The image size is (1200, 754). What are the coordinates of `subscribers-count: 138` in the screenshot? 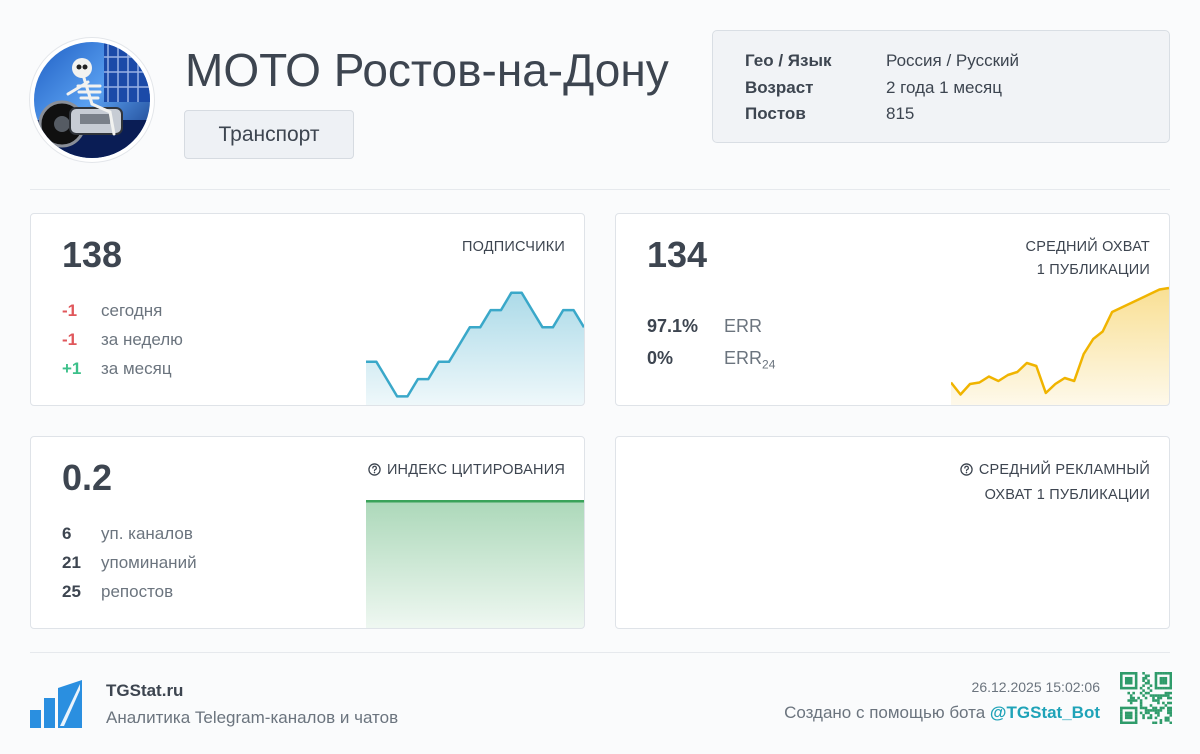 It's located at (92, 254).